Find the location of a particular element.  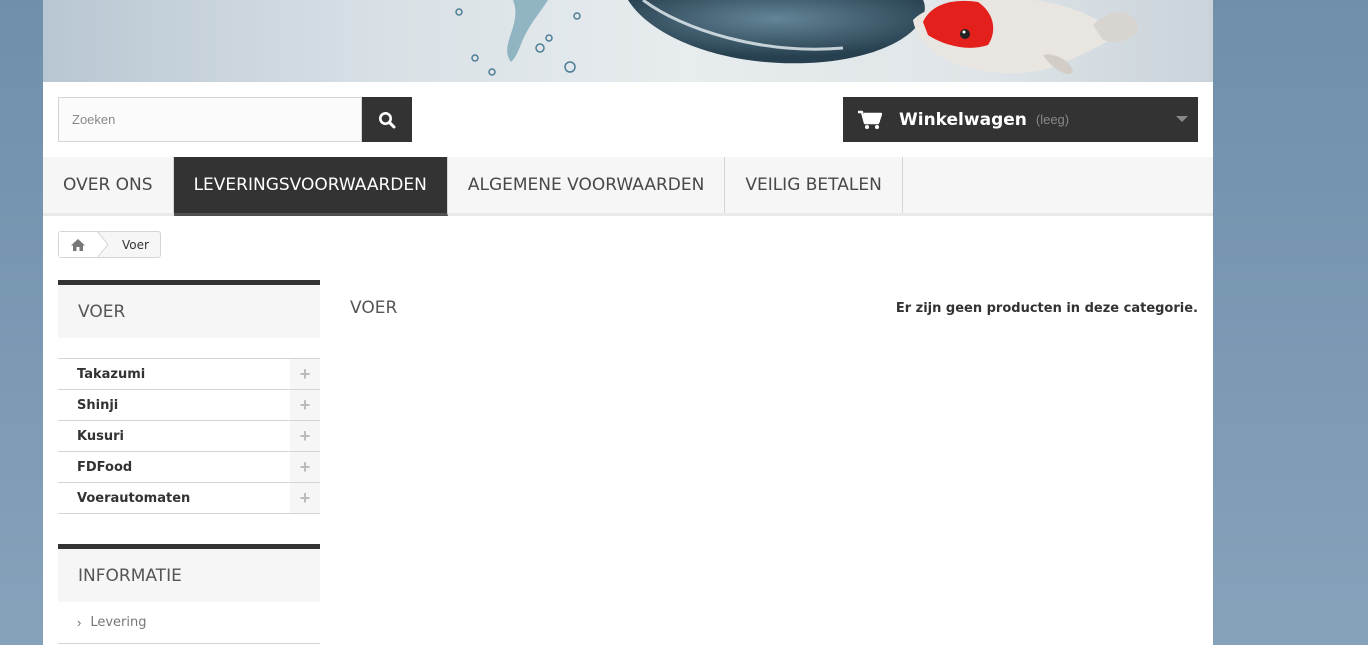

information-block-title: INFORMATIE is located at coordinates (189, 573).